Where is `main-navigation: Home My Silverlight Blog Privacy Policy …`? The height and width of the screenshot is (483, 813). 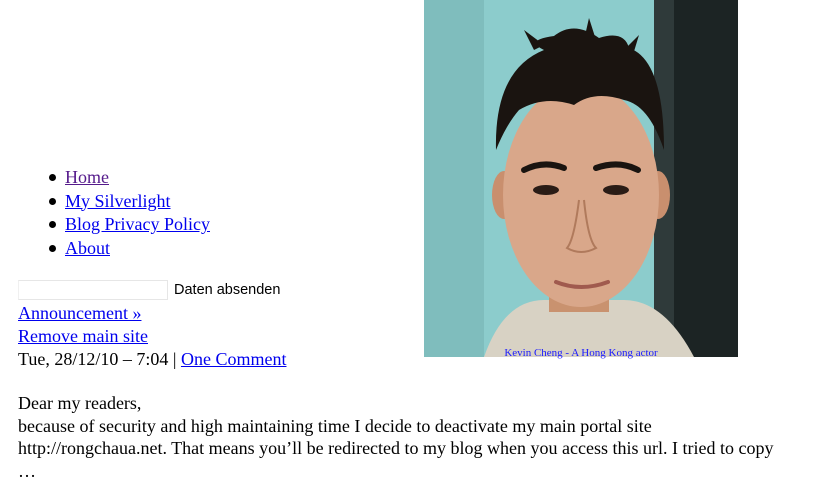 main-navigation: Home My Silverlight Blog Privacy Policy … is located at coordinates (105, 213).